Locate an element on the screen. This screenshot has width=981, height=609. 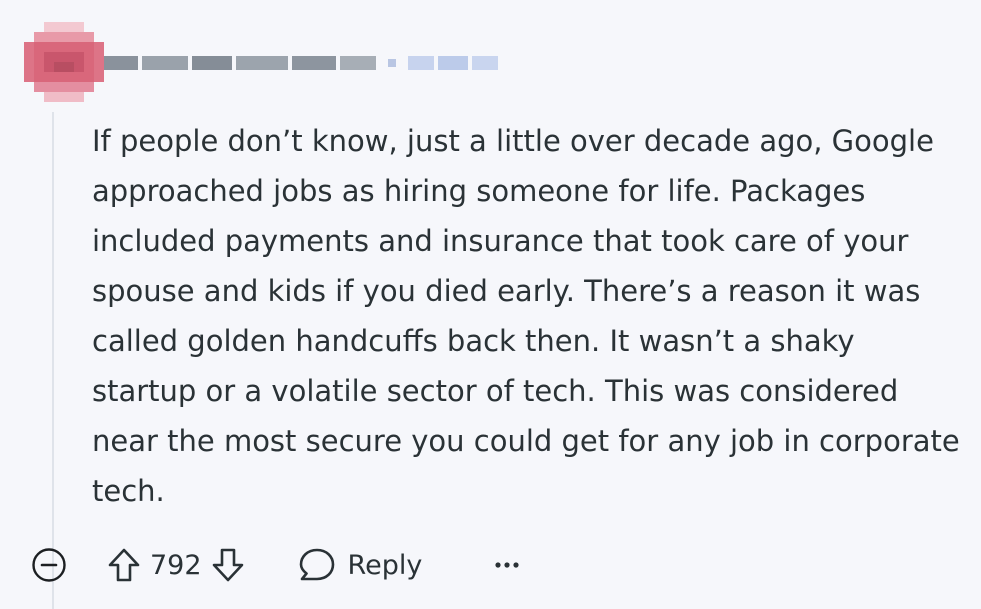
upvote-arrow-icon is located at coordinates (124, 565).